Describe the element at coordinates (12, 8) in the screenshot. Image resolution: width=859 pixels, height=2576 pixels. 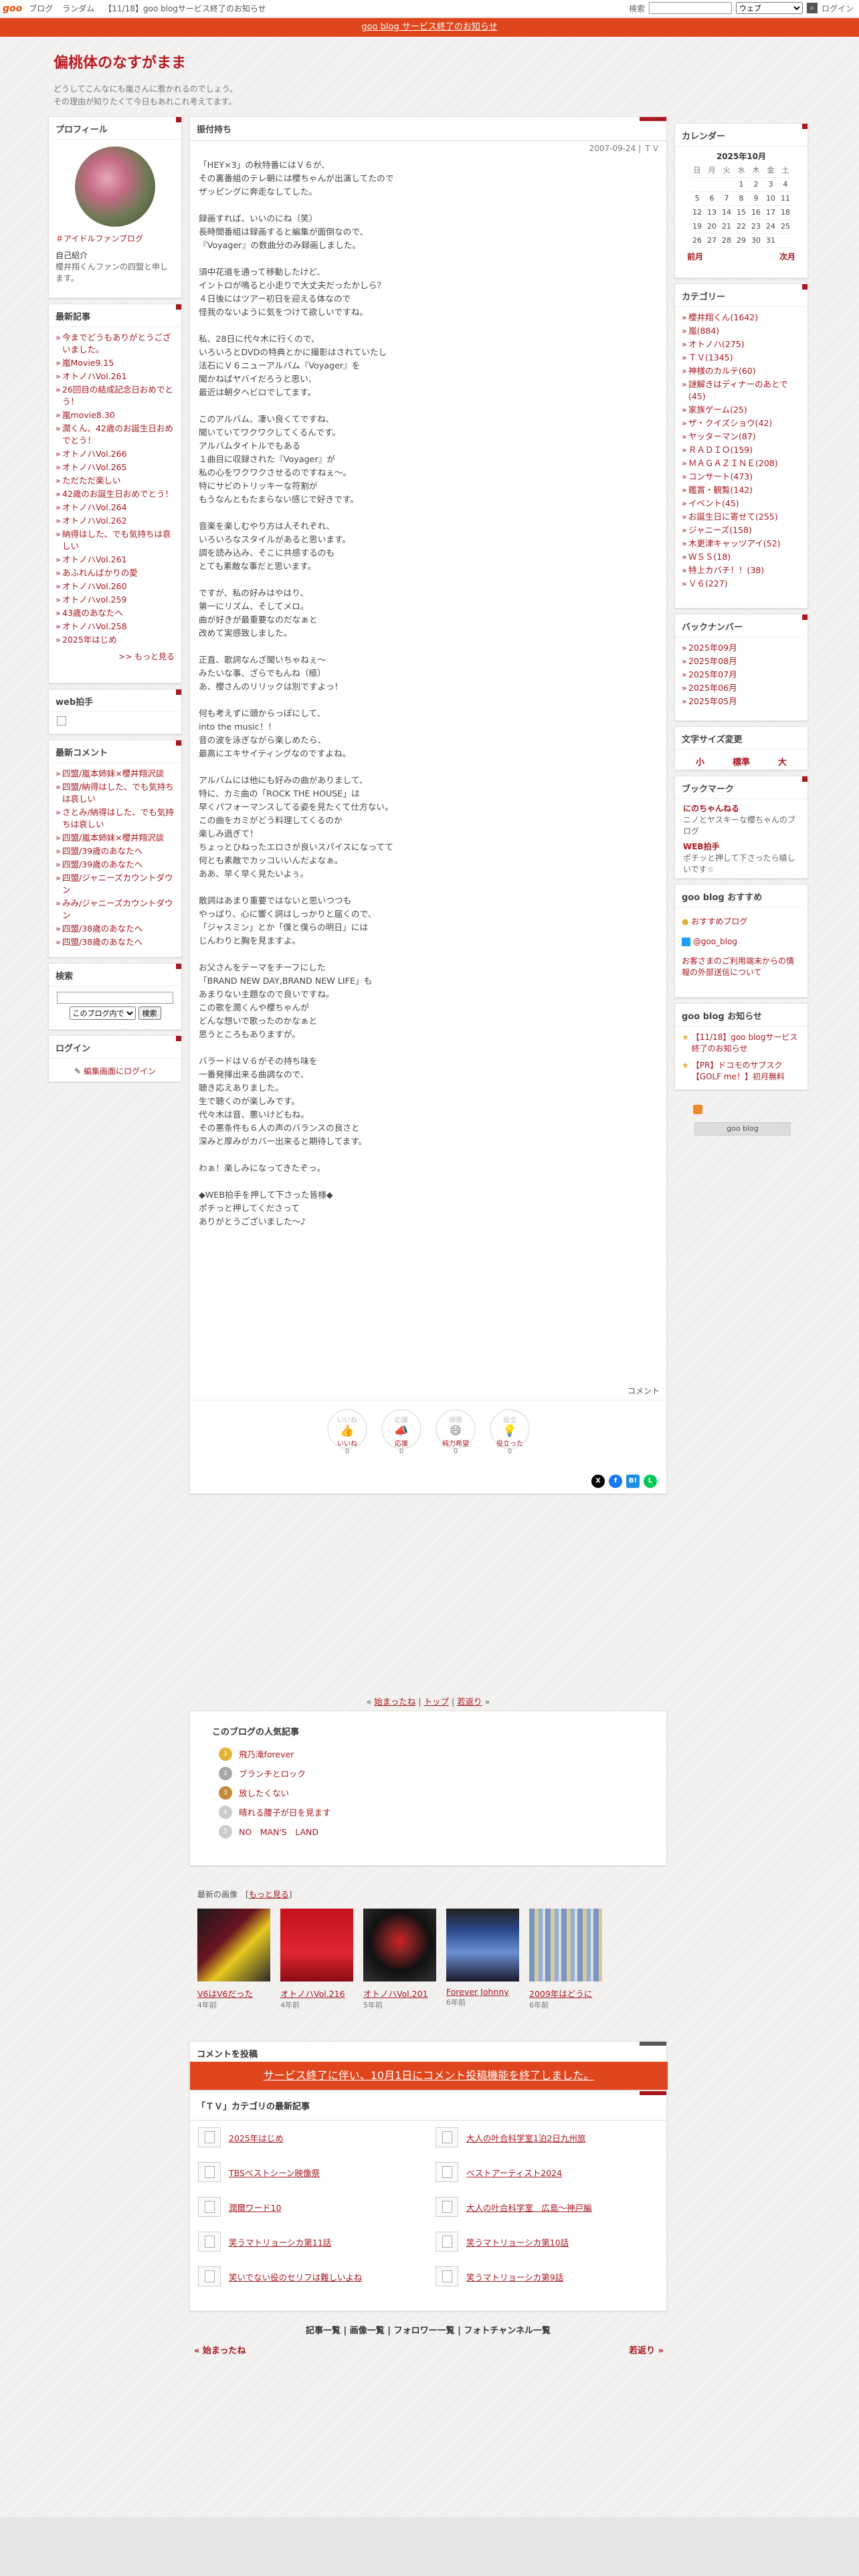
I see `goo-logo: goo` at that location.